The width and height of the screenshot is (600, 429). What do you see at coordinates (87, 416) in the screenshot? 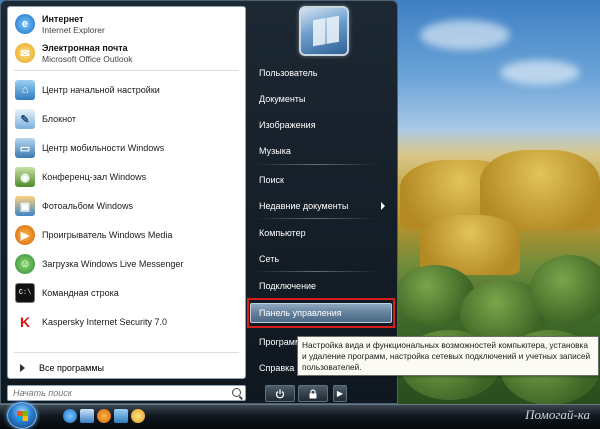
I see `show-desktop-icon` at bounding box center [87, 416].